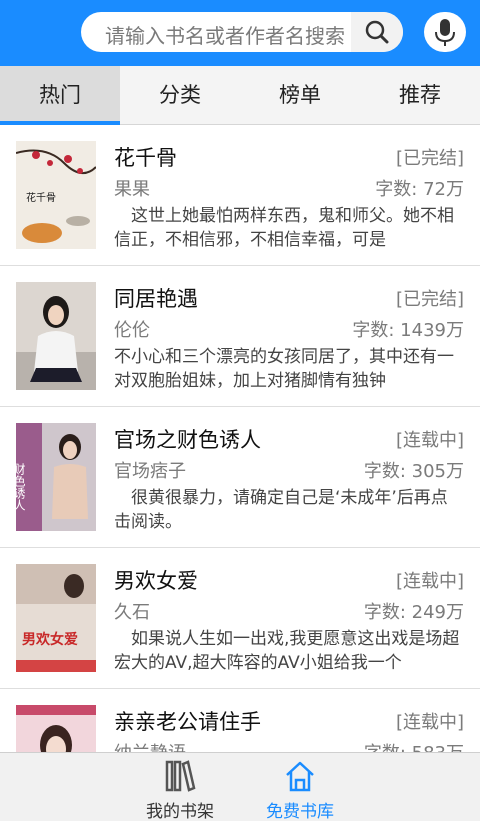  I want to click on tab-label: 榜单, so click(300, 95).